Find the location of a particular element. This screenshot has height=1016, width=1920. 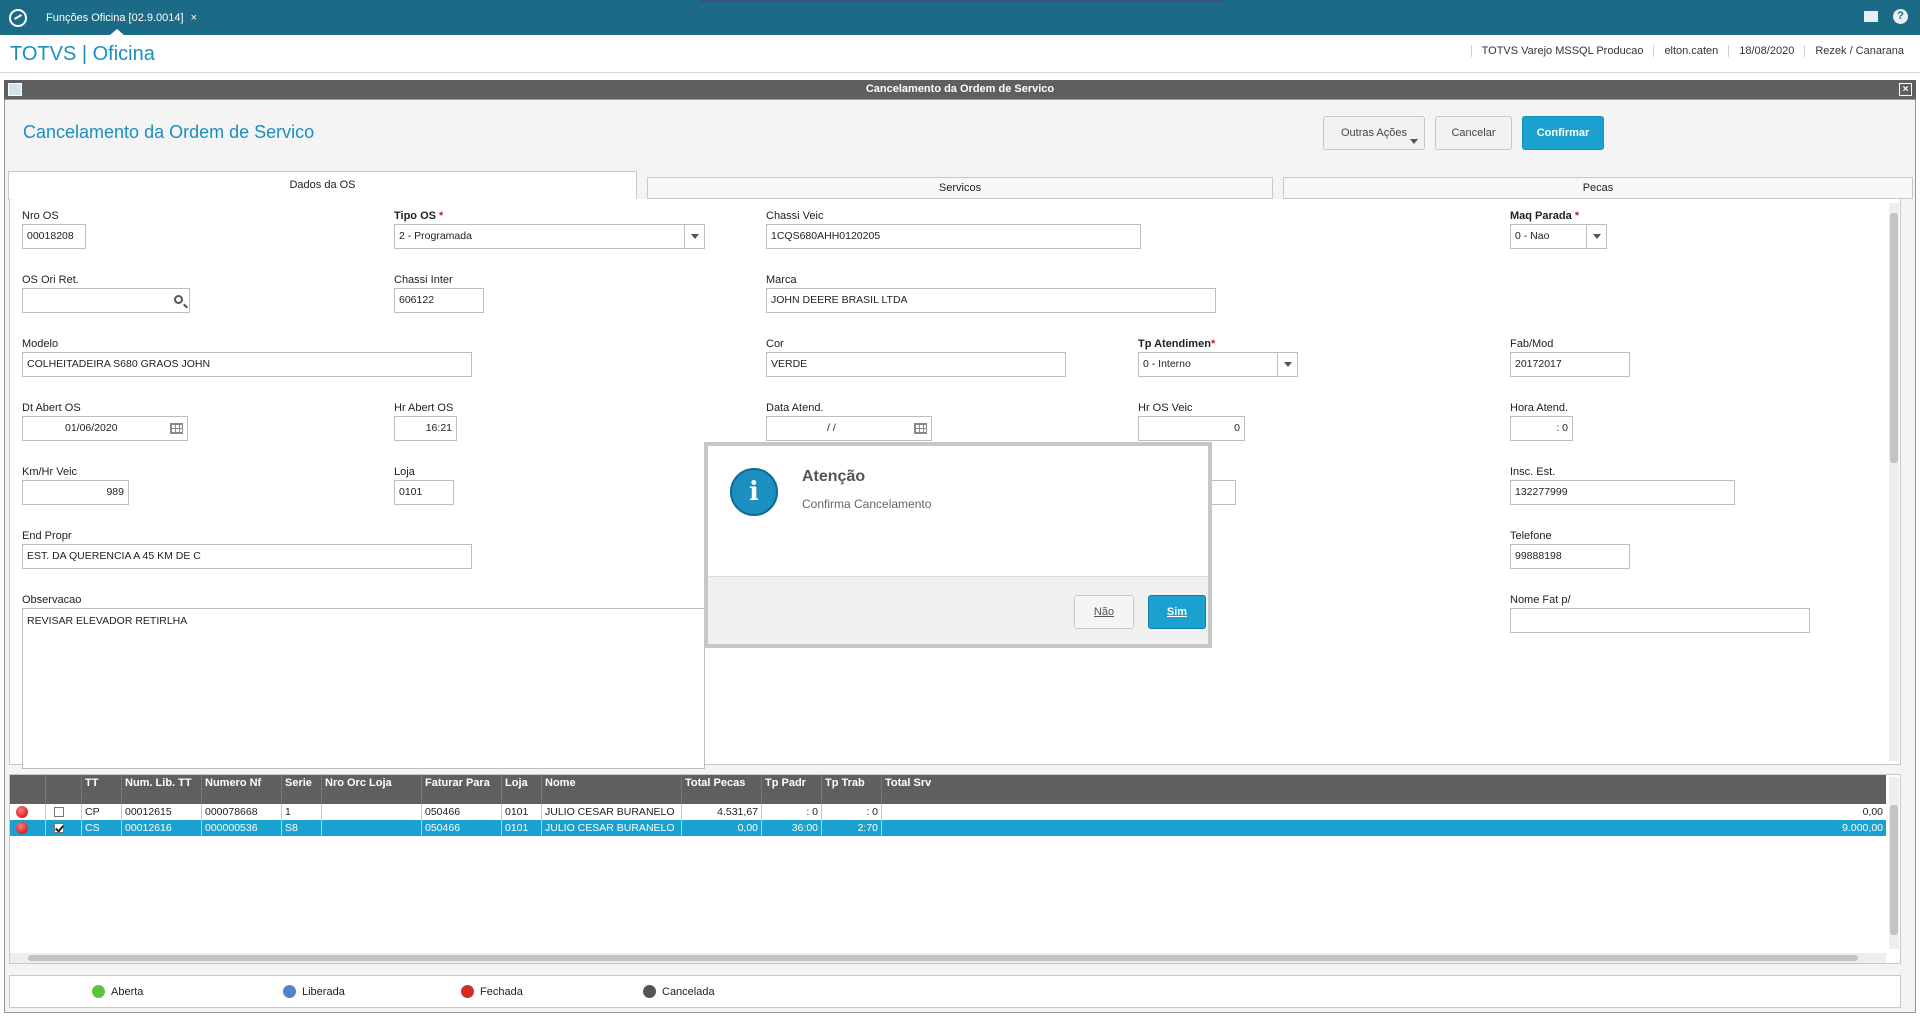

window-icon is located at coordinates (15, 89).